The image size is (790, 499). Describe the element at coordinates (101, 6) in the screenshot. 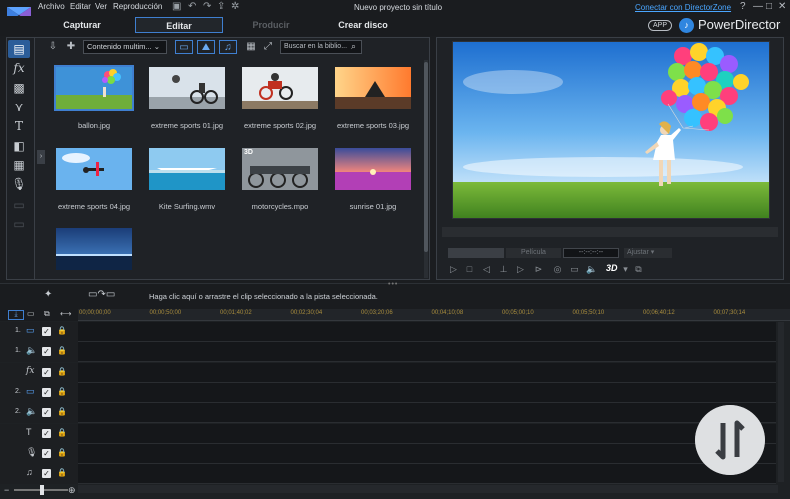

I see `menu-ver: Ver` at that location.